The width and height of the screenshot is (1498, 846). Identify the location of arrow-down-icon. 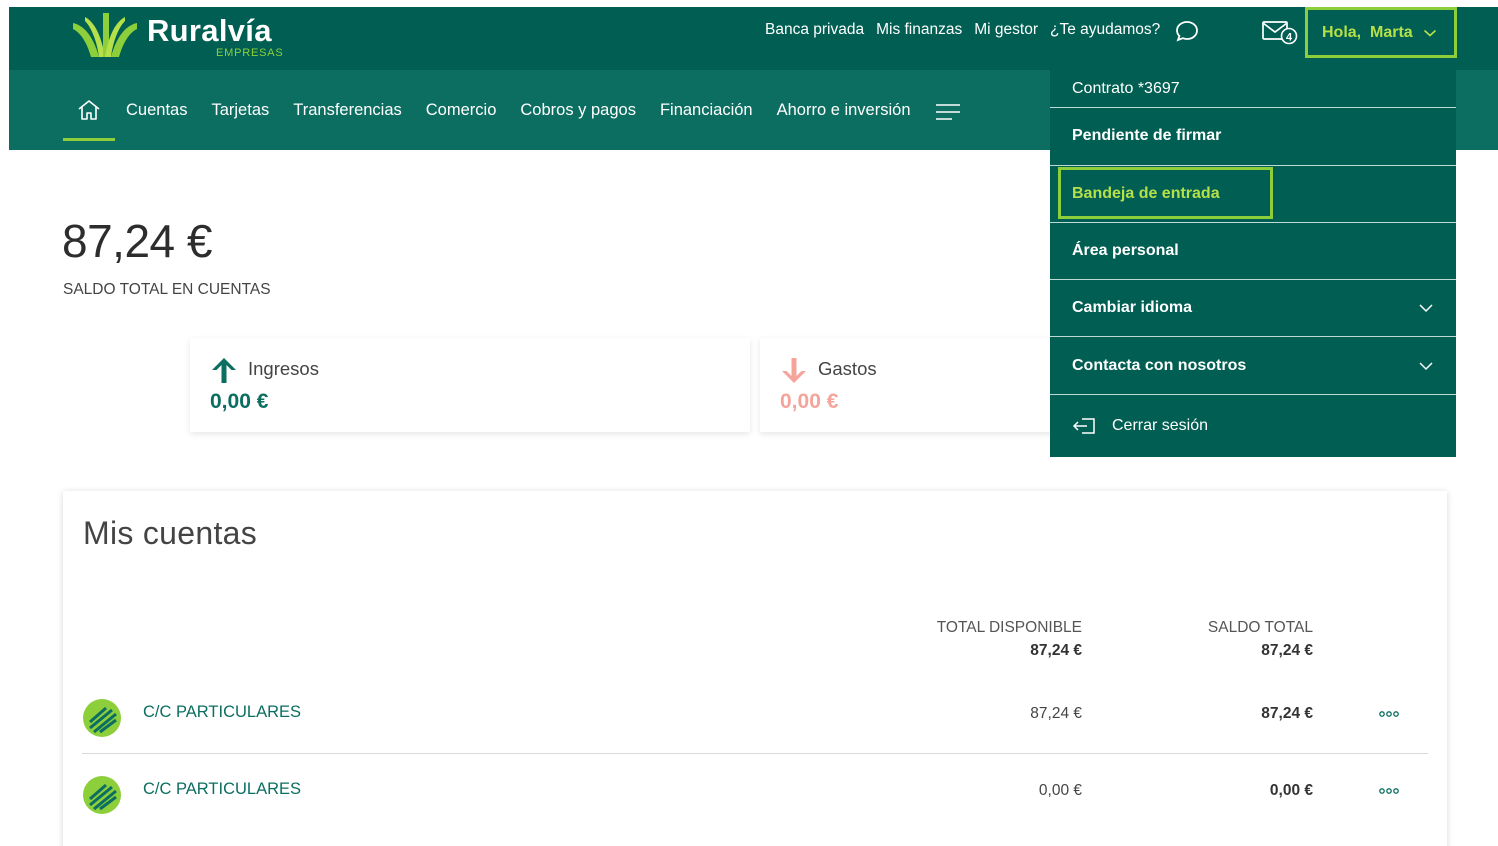
(794, 370).